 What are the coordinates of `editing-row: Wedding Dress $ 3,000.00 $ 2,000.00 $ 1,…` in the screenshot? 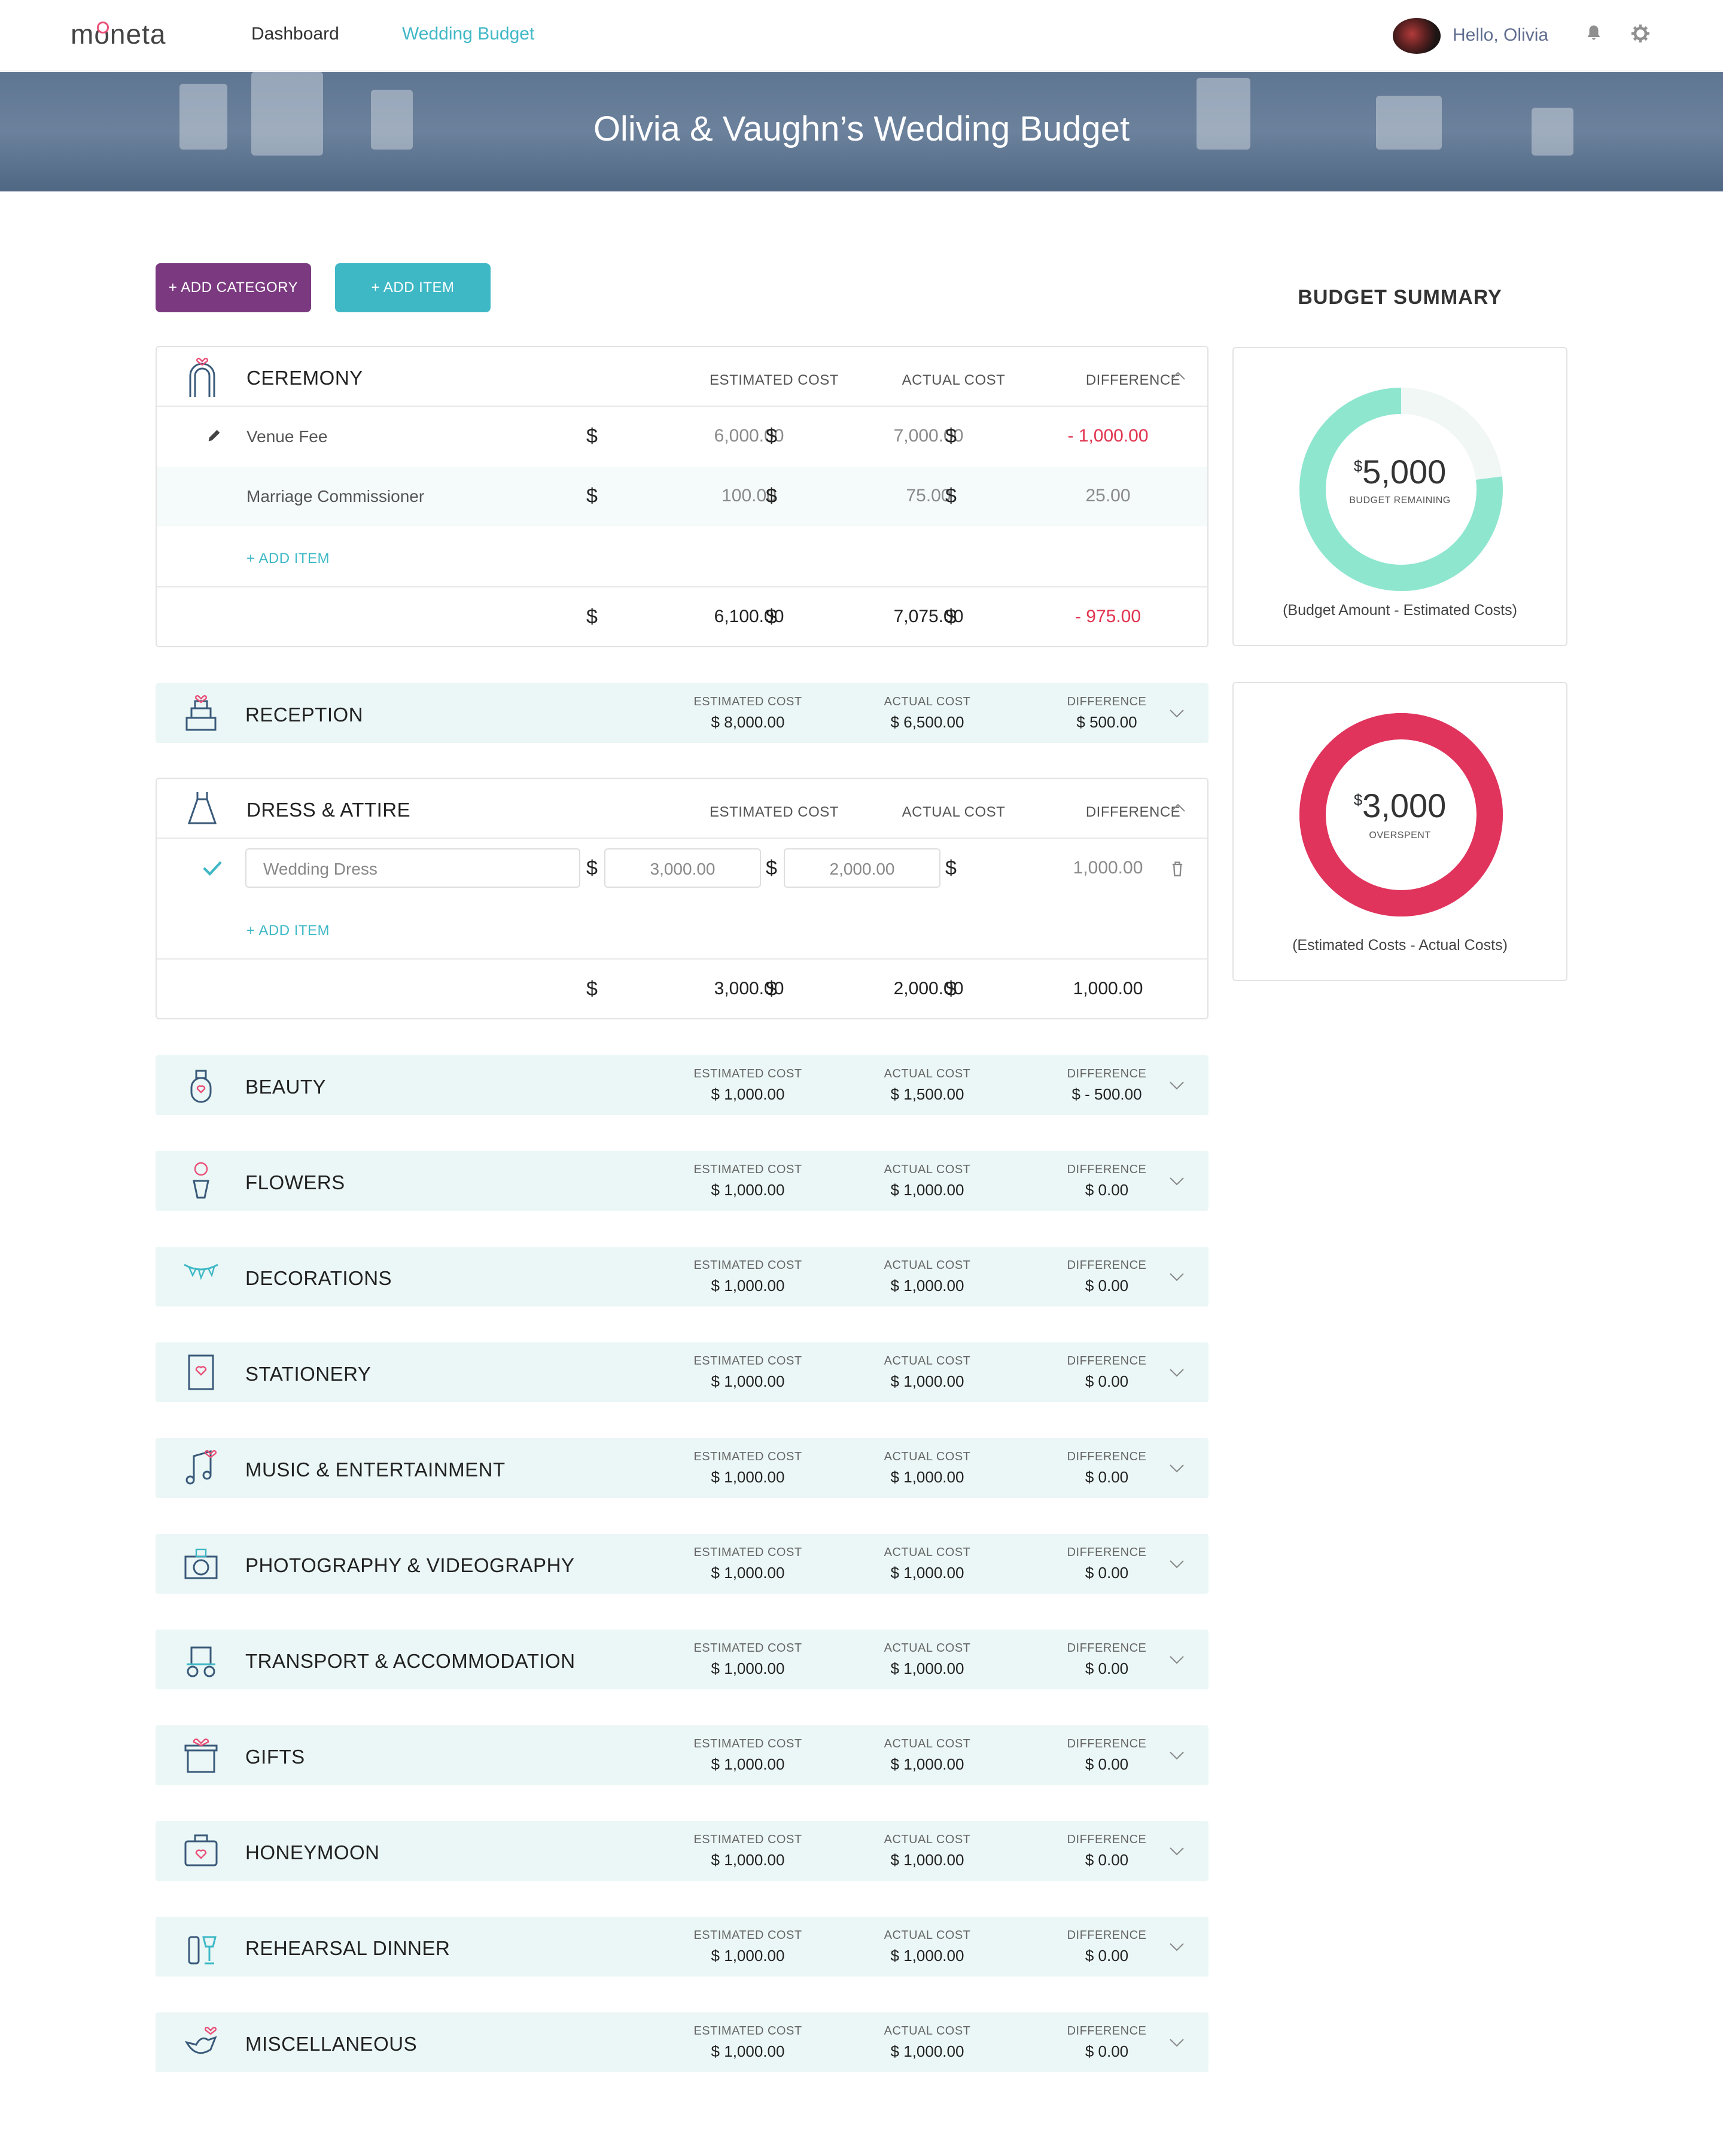 It's located at (682, 869).